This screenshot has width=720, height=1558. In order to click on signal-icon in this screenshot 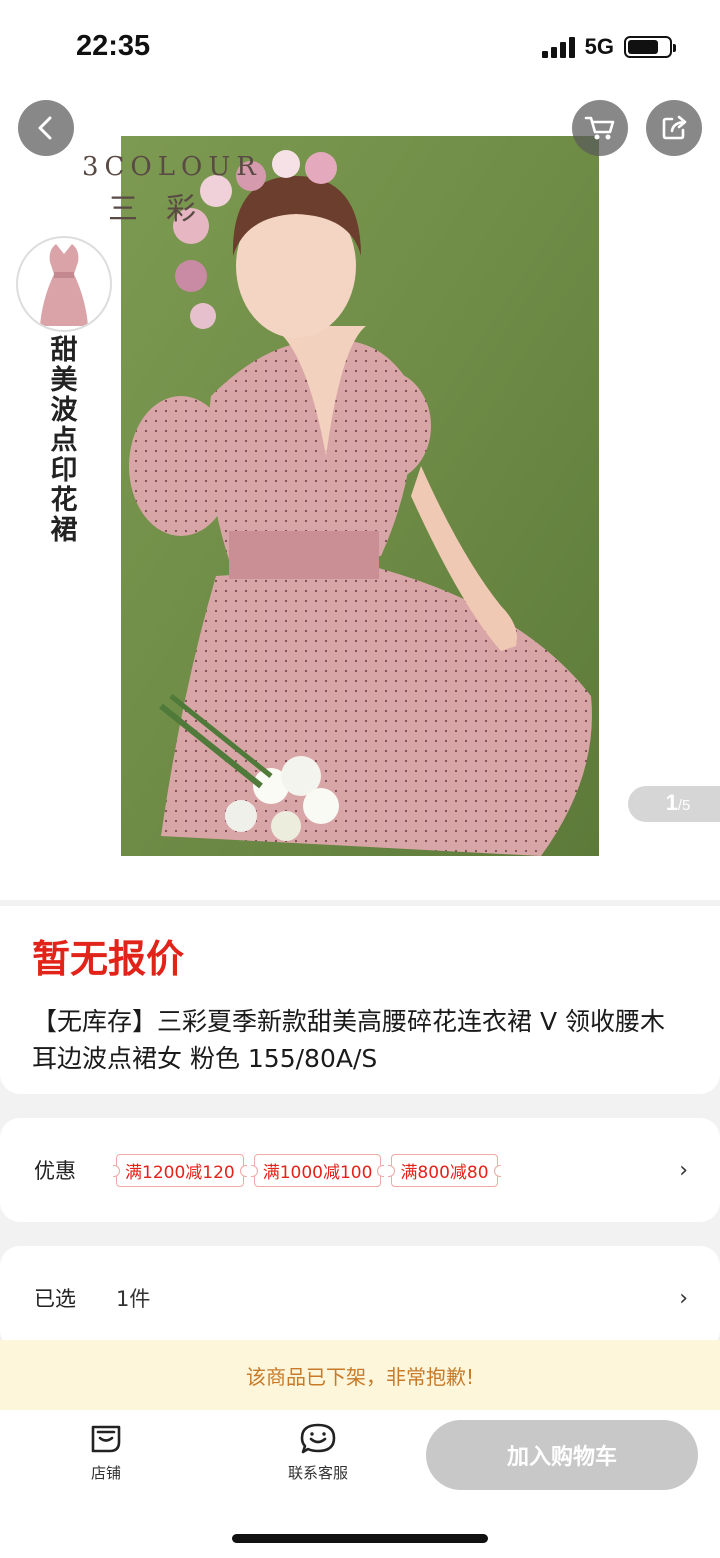, I will do `click(558, 47)`.